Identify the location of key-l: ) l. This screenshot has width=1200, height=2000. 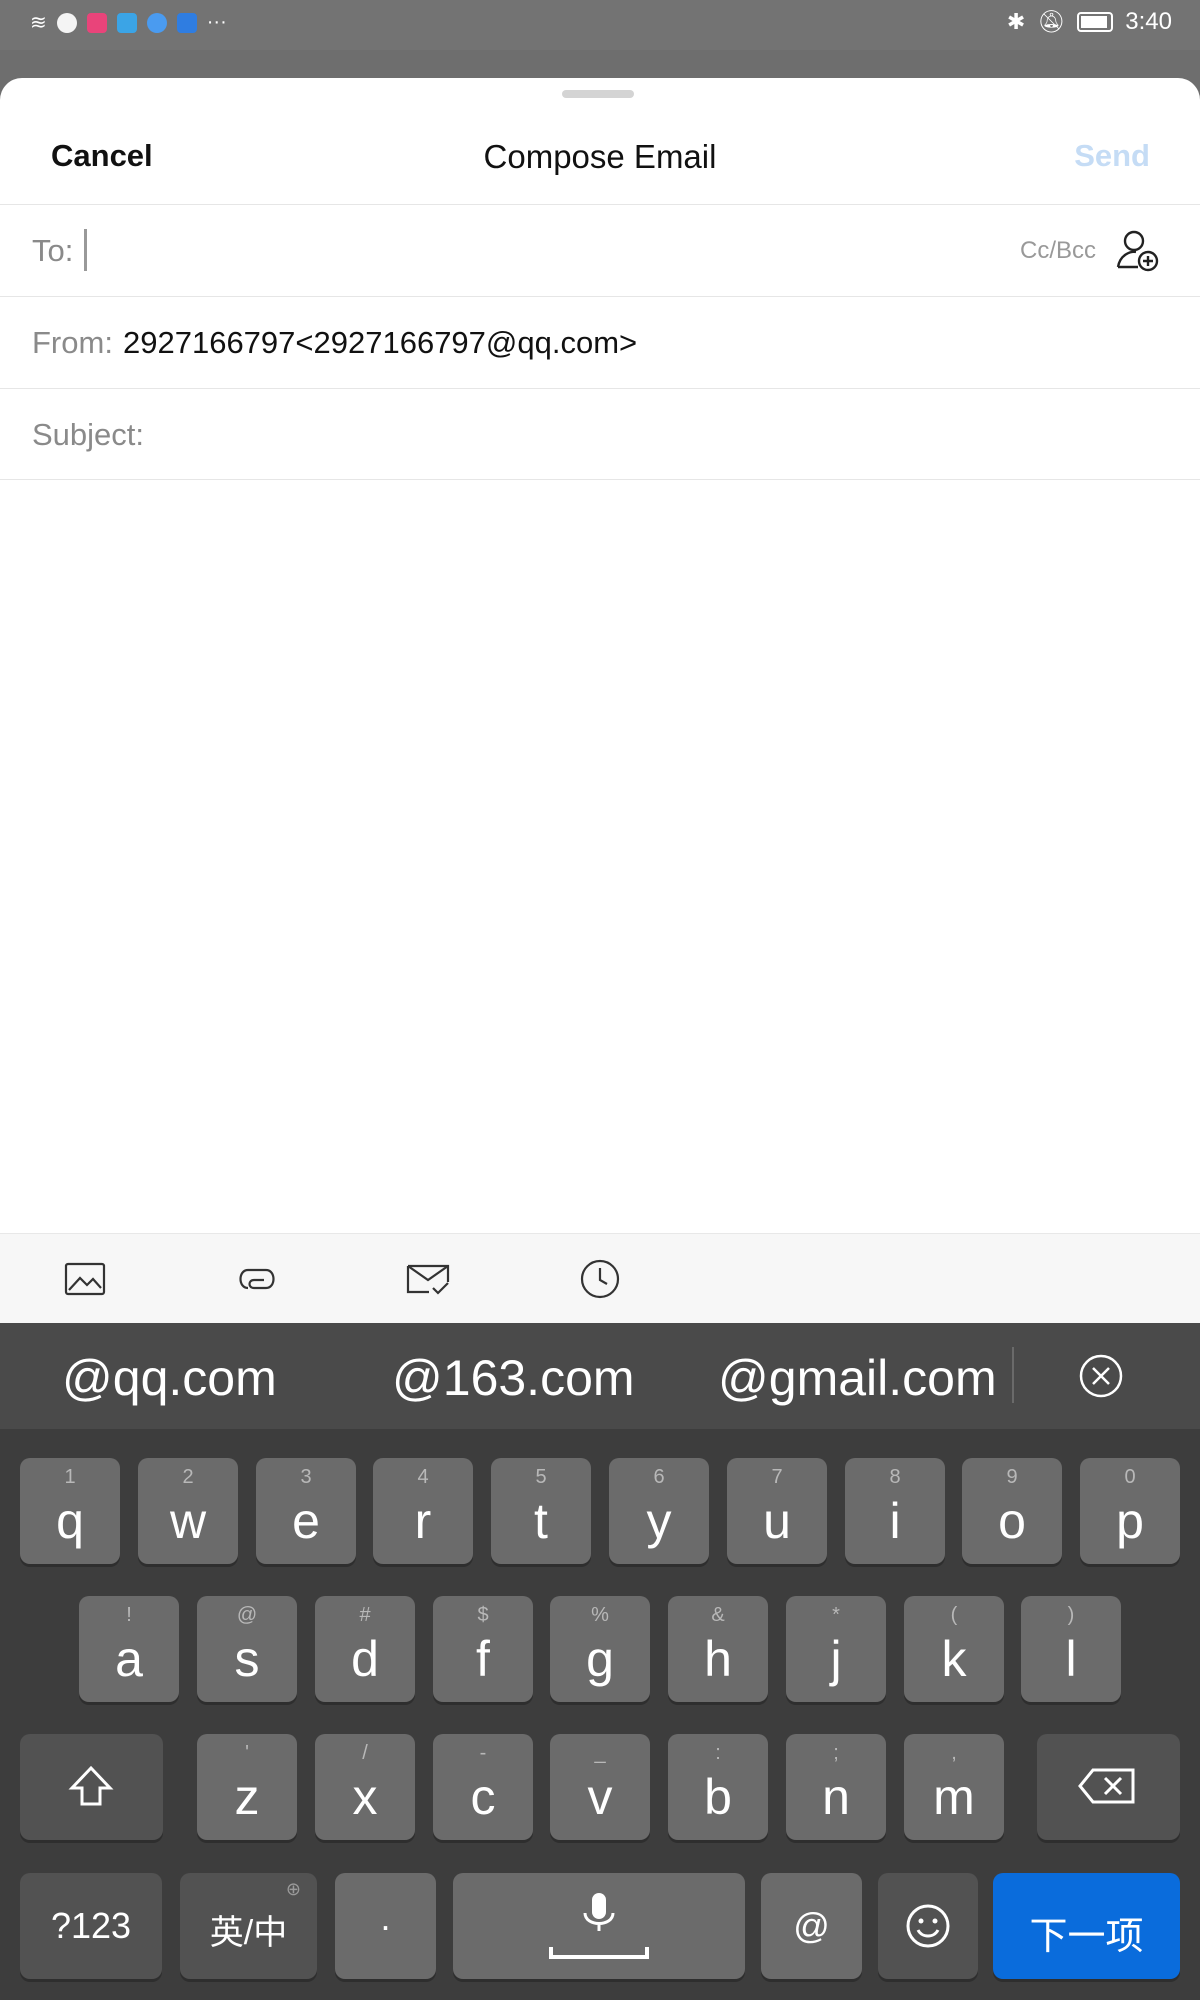
(1071, 1649).